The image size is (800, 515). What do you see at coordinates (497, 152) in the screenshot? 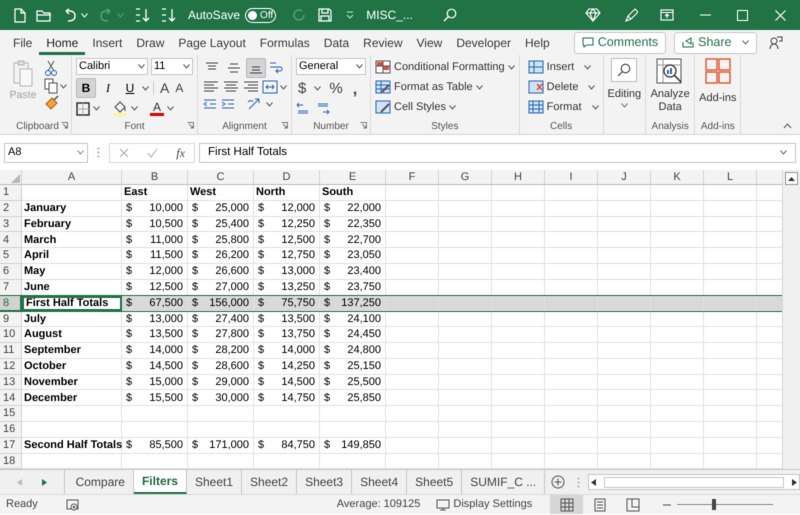
I see `formula-field: First Half Totals` at bounding box center [497, 152].